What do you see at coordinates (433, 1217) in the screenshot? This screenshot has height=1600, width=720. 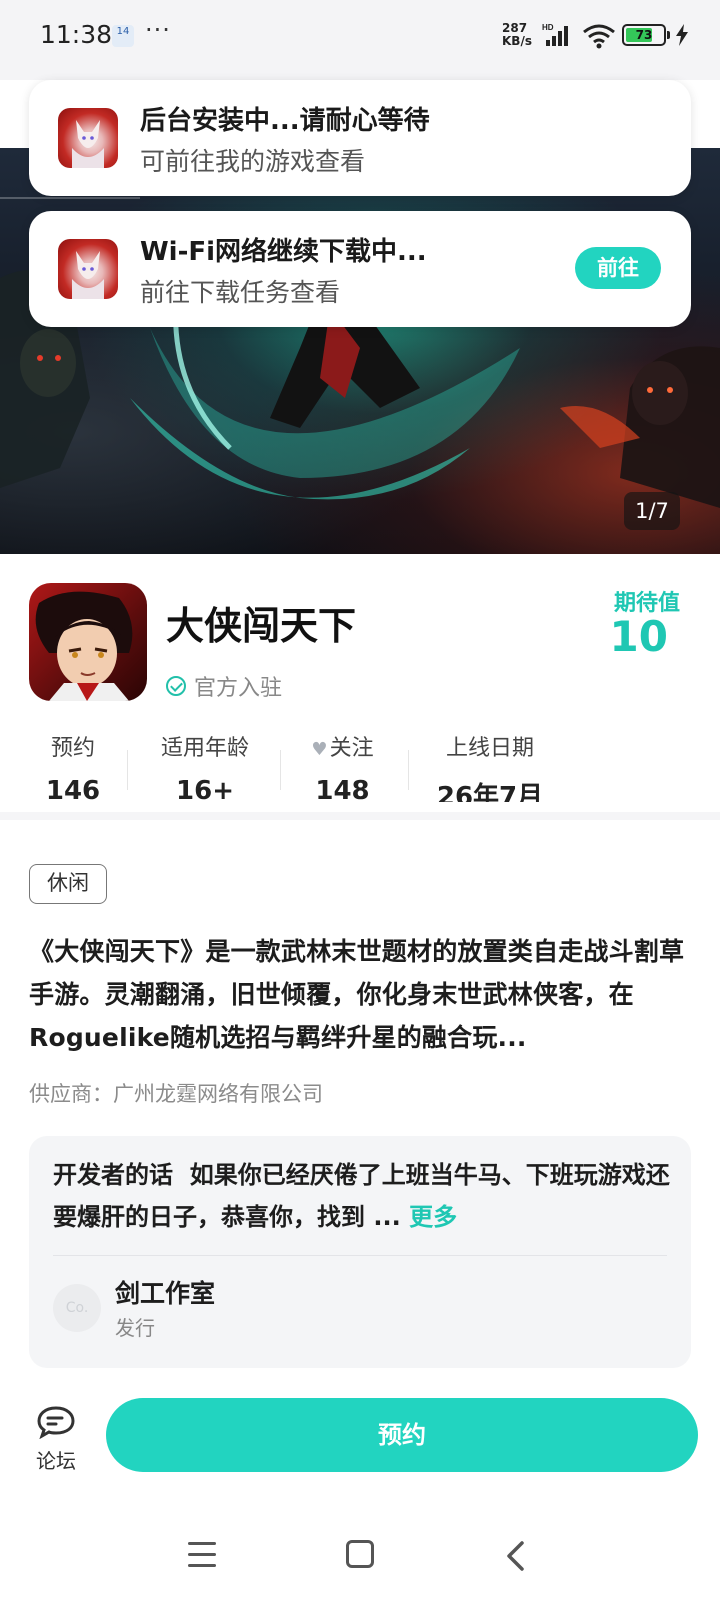 I see `more-link: 更多` at bounding box center [433, 1217].